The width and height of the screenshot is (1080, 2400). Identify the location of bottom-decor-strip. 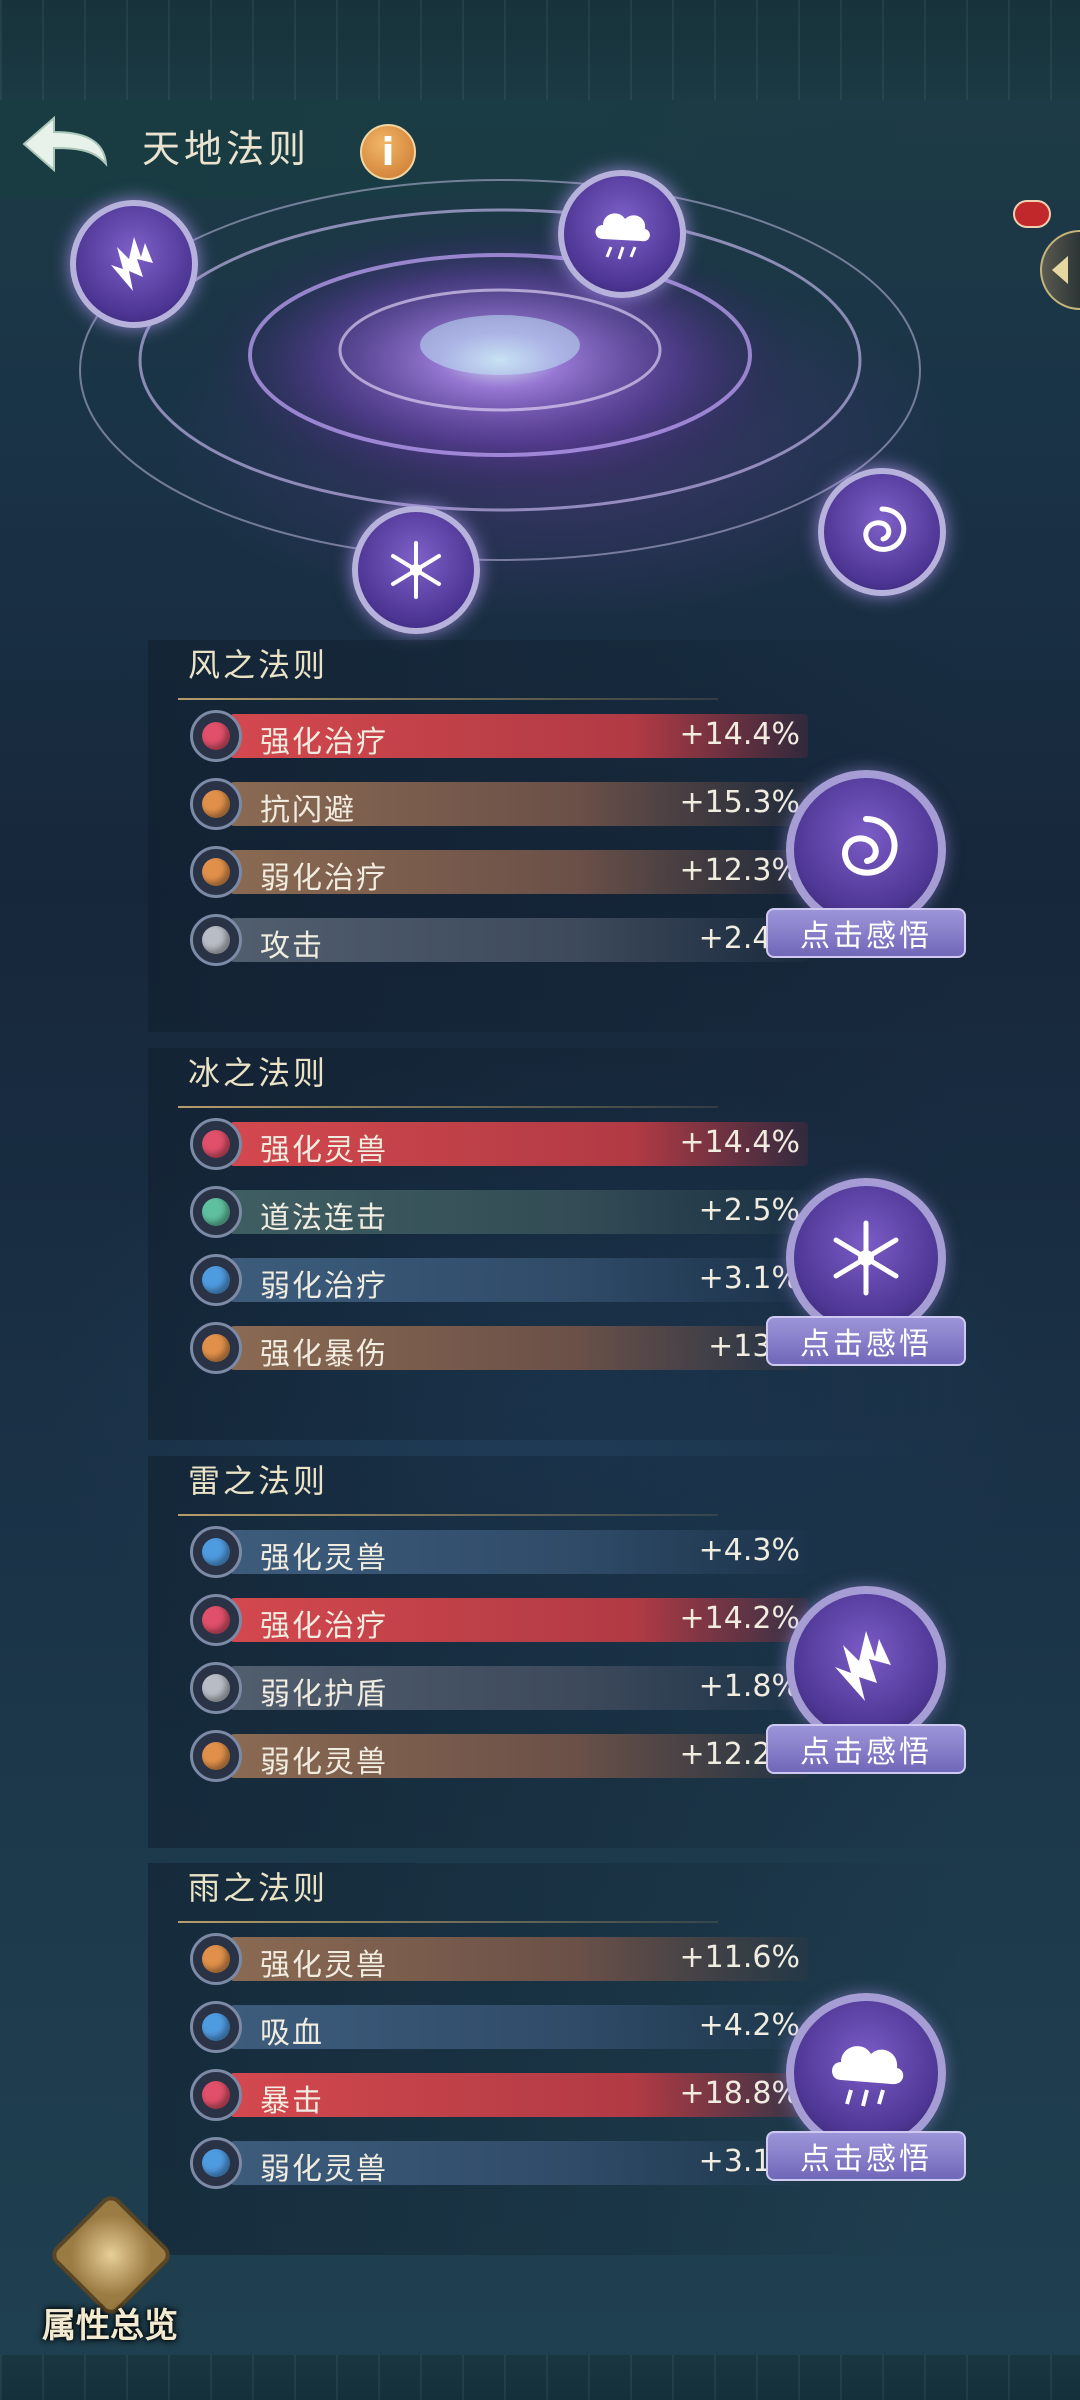
(540, 2377).